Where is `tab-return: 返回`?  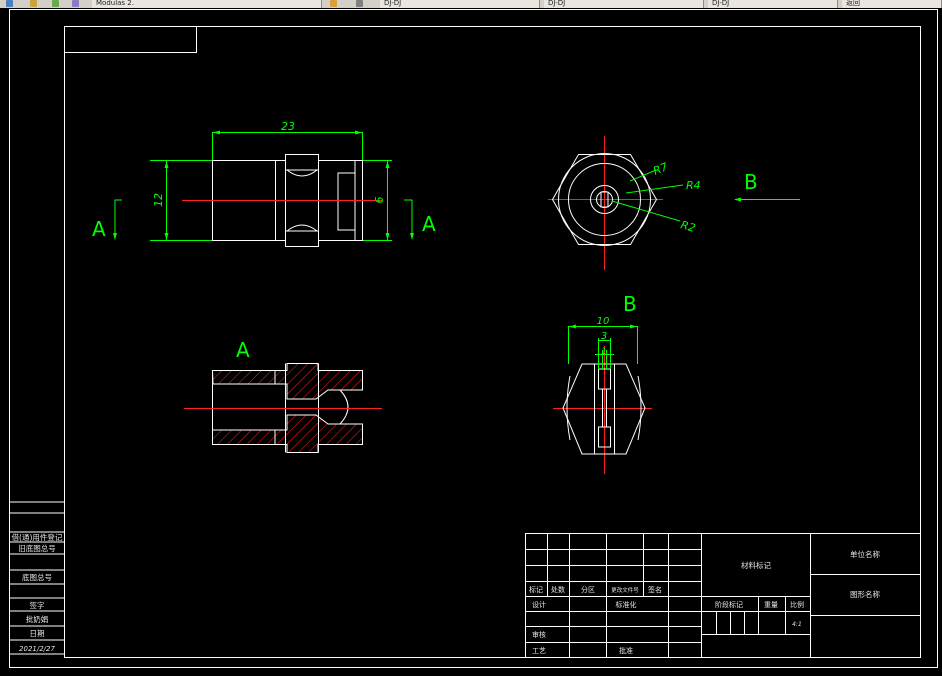 tab-return: 返回 is located at coordinates (892, 4).